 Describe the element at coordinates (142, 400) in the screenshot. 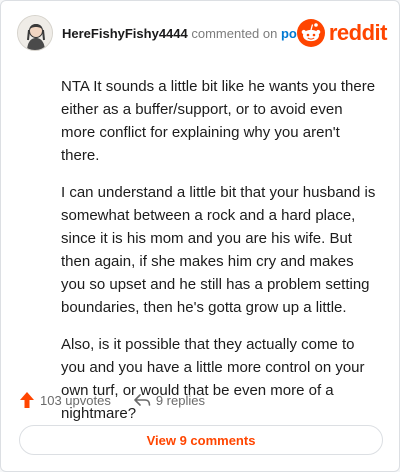

I see `reply-arrow-icon` at that location.